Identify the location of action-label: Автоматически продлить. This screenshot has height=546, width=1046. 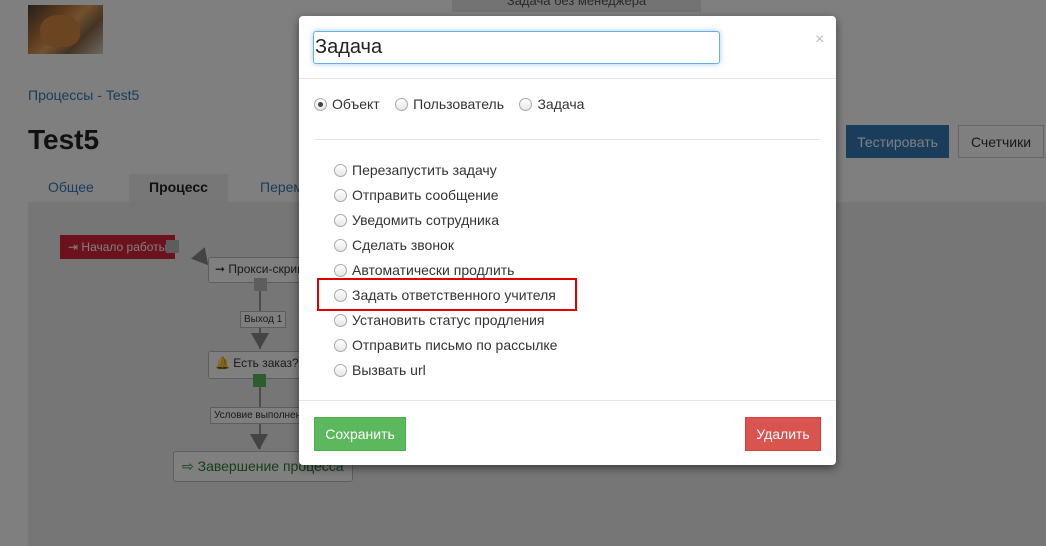
(433, 270).